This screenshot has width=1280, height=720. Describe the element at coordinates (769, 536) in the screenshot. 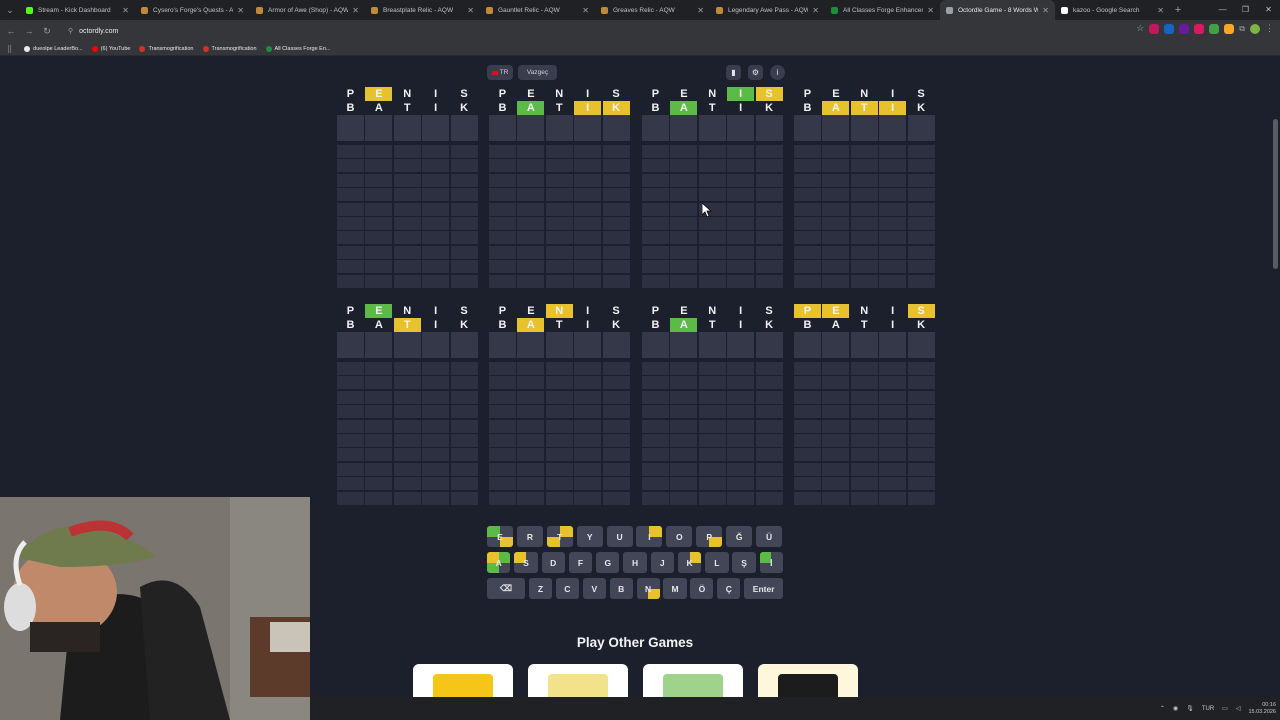

I see `key: Ü` at that location.